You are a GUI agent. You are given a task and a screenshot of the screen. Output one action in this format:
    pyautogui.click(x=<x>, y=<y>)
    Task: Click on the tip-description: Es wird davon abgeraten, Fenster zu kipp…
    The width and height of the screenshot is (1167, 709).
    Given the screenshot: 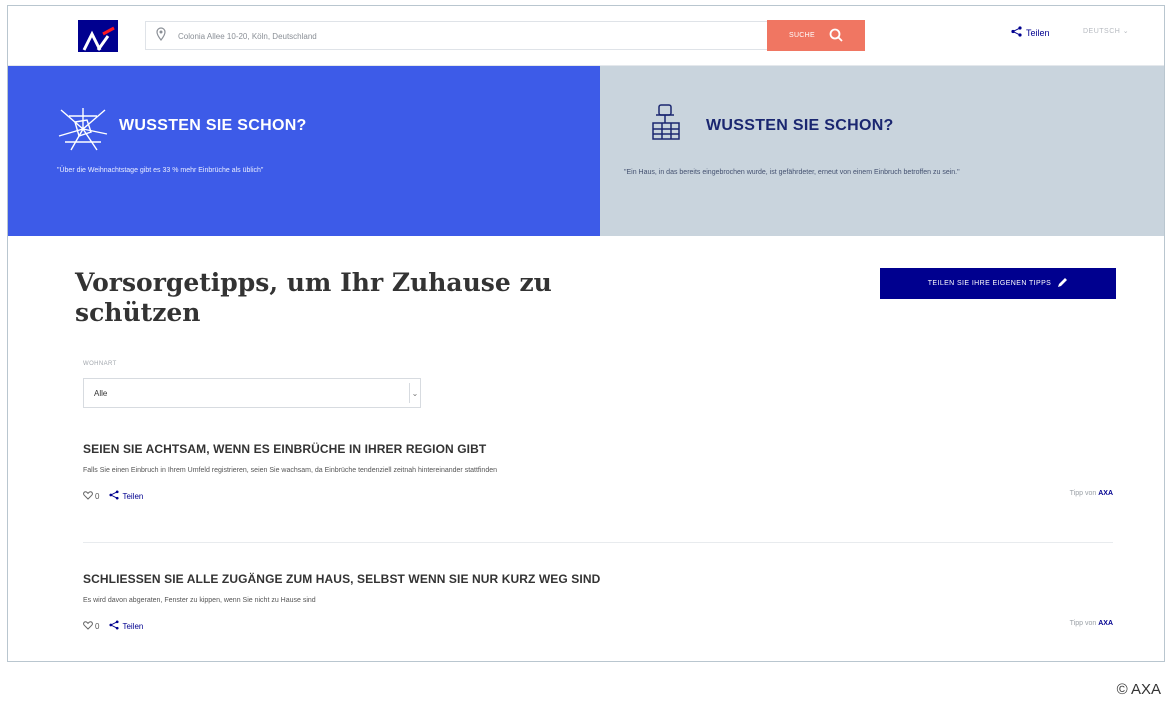 What is the action you would take?
    pyautogui.click(x=199, y=600)
    